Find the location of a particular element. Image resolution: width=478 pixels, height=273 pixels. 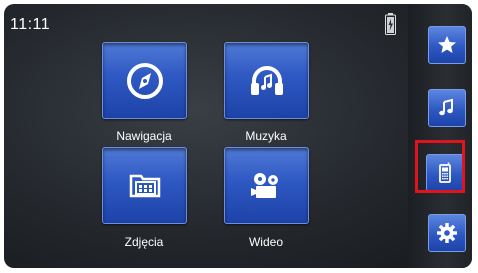

compass-icon is located at coordinates (144, 80).